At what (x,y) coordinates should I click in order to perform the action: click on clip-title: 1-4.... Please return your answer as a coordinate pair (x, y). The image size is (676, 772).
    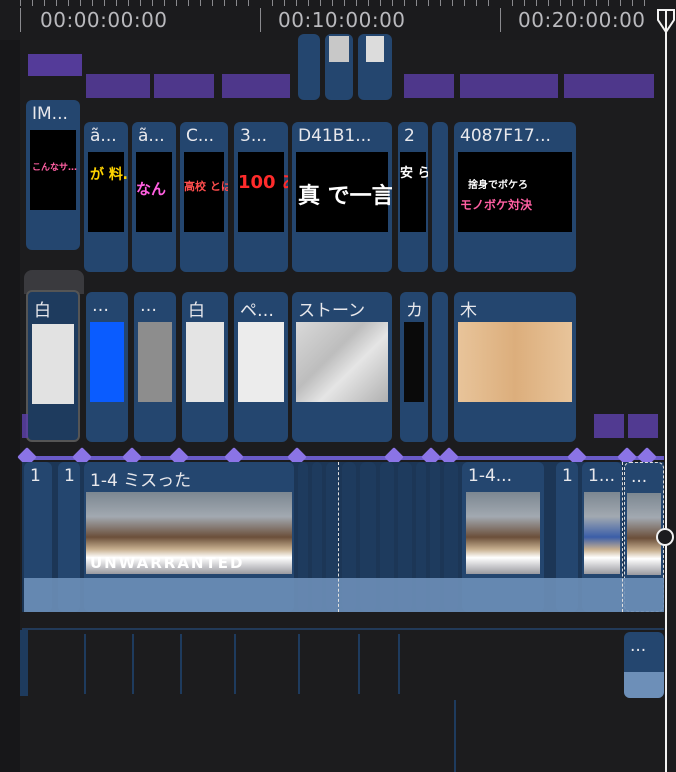
    Looking at the image, I should click on (490, 476).